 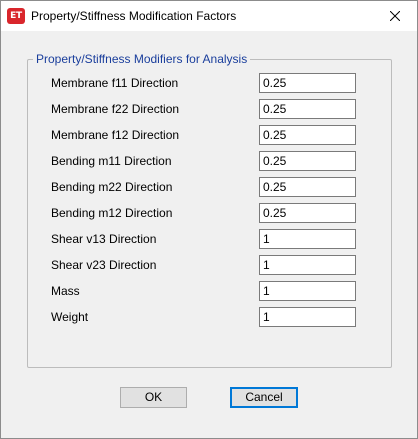 I want to click on modifier-row-mass: Mass, so click(x=209, y=292).